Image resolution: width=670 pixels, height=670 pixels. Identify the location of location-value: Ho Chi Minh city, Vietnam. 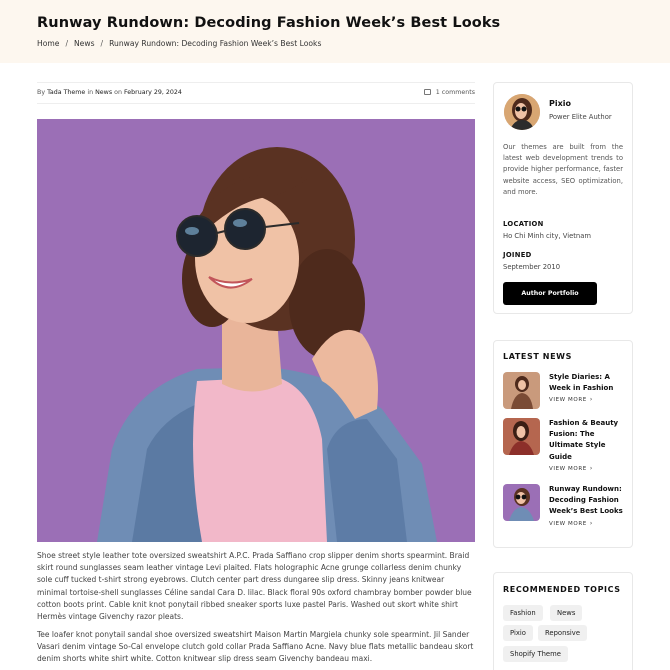
(547, 236).